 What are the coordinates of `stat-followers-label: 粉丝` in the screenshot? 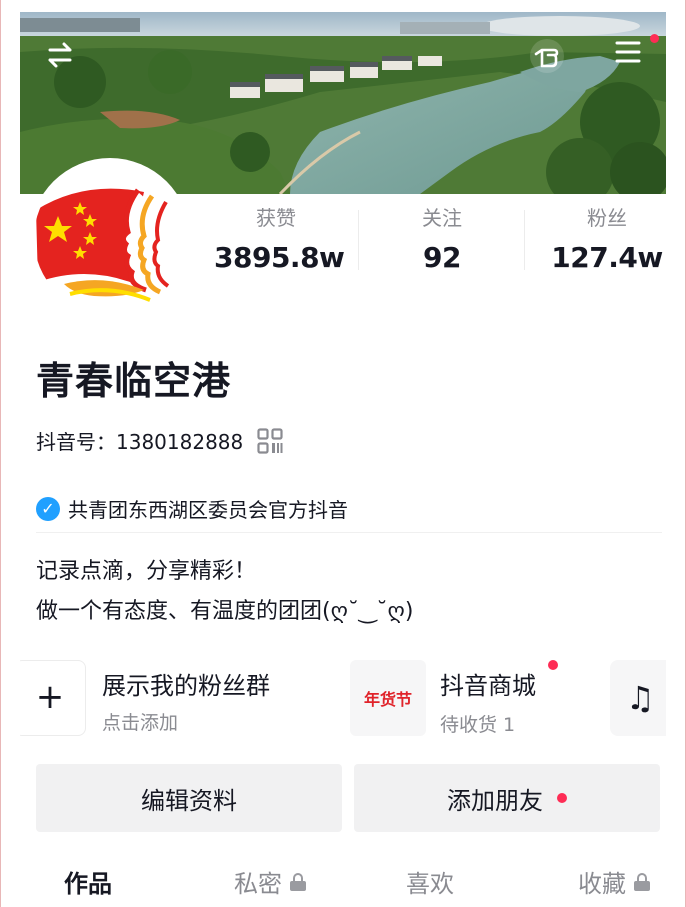 It's located at (607, 218).